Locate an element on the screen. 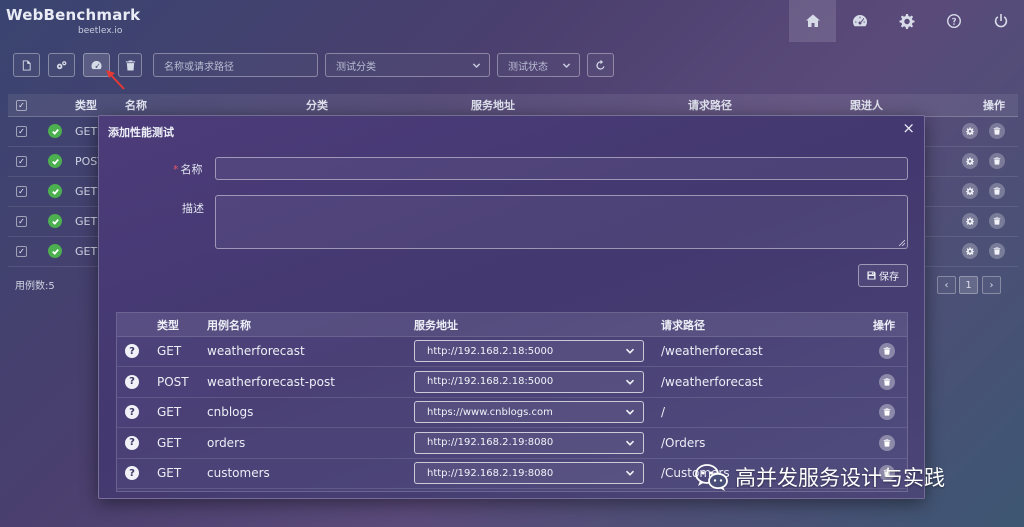  check-circle-icon is located at coordinates (55, 221).